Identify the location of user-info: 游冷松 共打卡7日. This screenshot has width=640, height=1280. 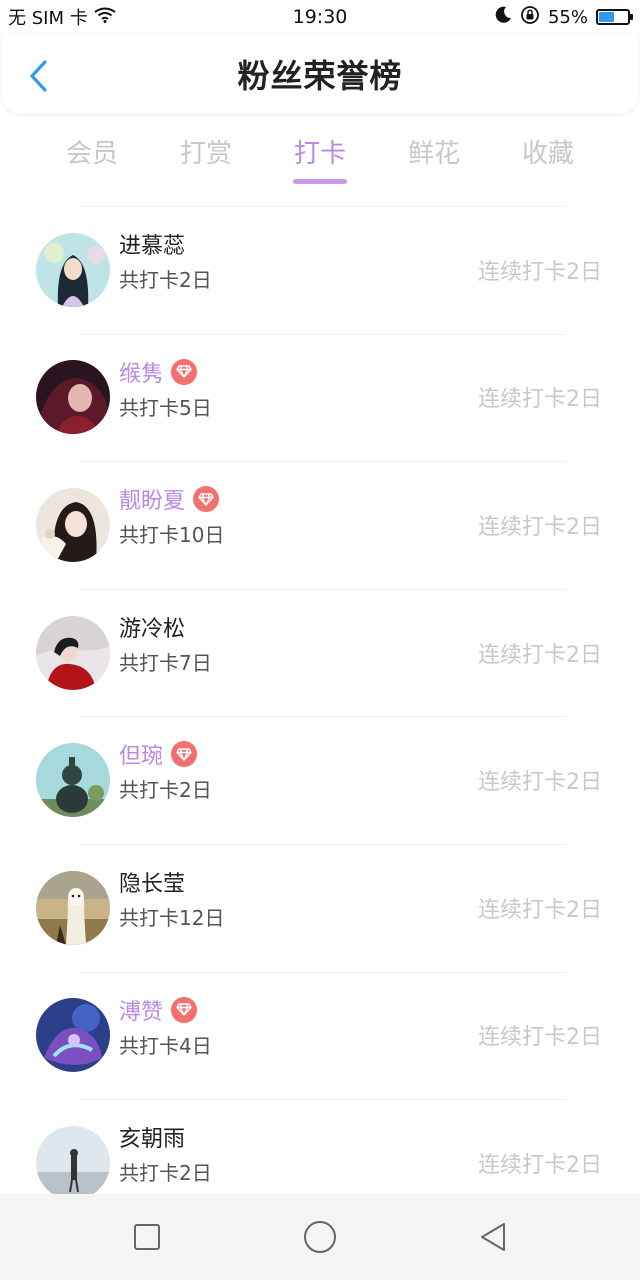
(165, 643).